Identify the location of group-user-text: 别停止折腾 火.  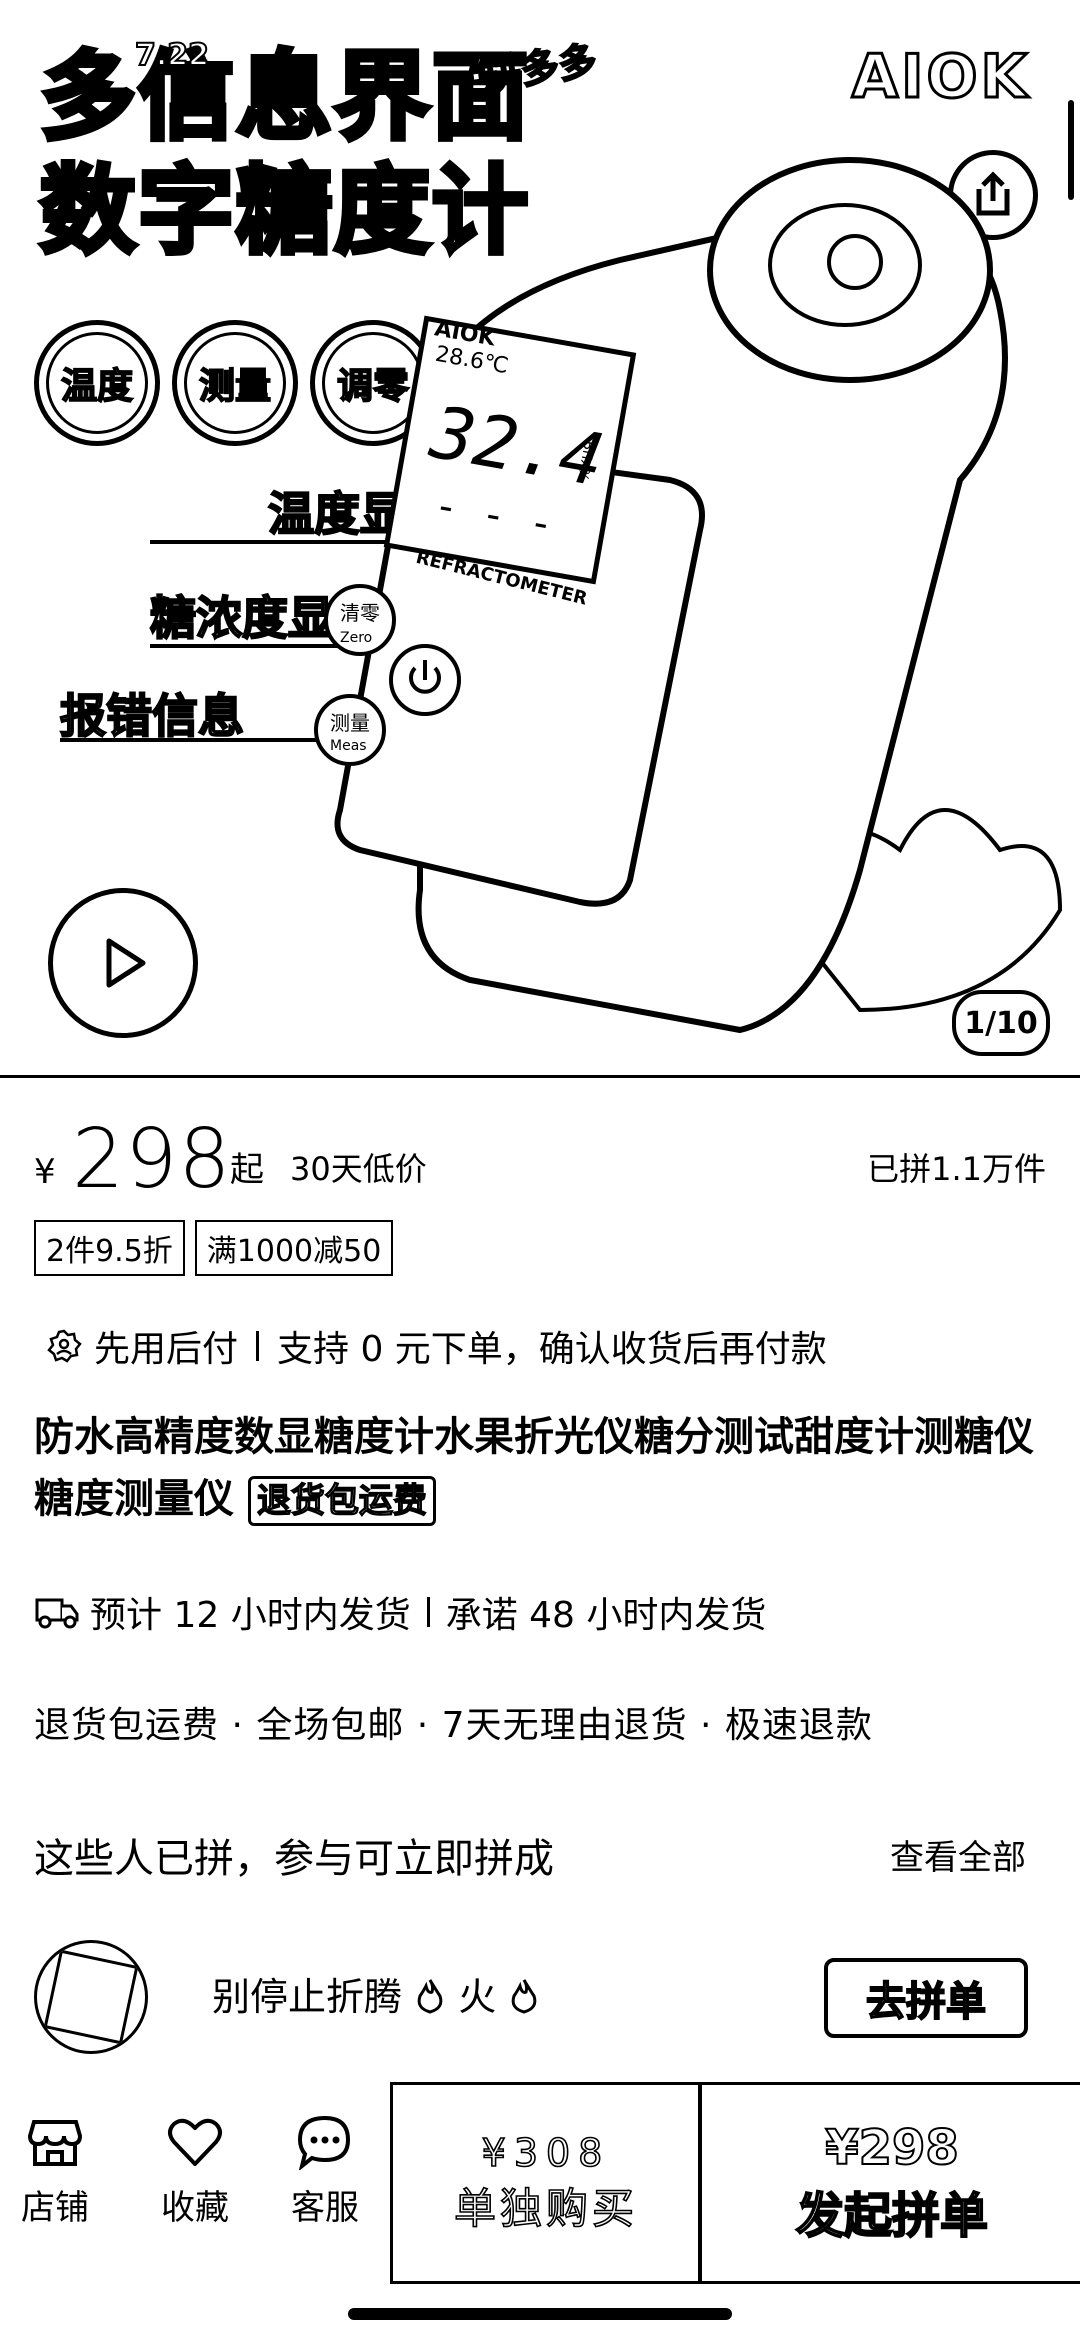
(376, 1993).